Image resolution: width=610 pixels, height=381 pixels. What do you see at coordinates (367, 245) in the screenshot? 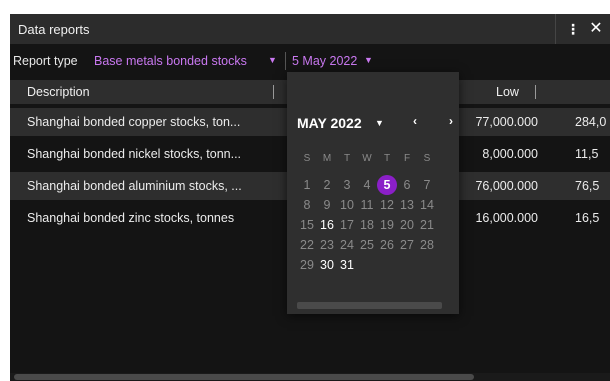
I see `calendar-day: 25` at bounding box center [367, 245].